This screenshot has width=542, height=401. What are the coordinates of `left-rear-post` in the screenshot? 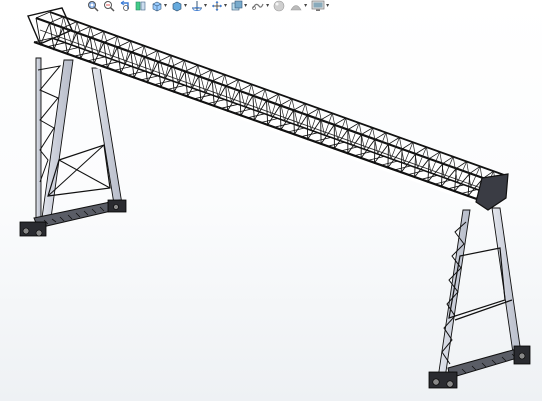 It's located at (38, 140).